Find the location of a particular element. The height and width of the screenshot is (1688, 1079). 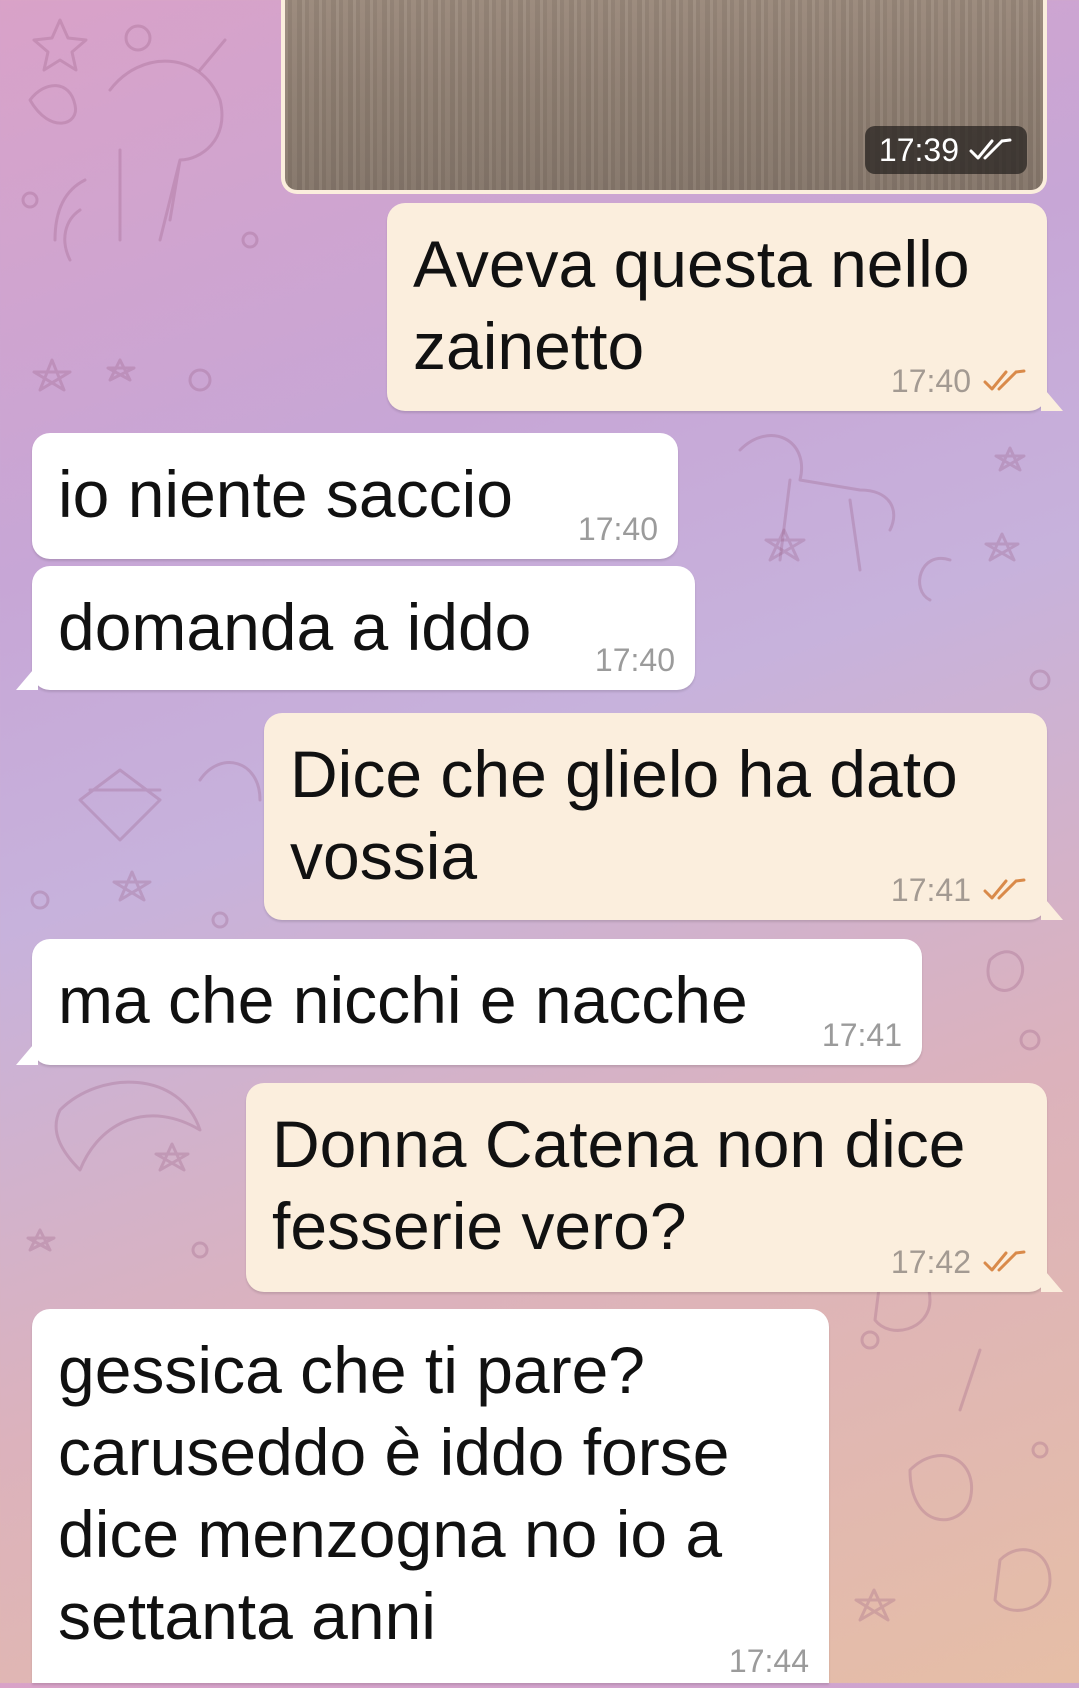

message-text: Donna Catena non dice fesserie vero? is located at coordinates (619, 1185).